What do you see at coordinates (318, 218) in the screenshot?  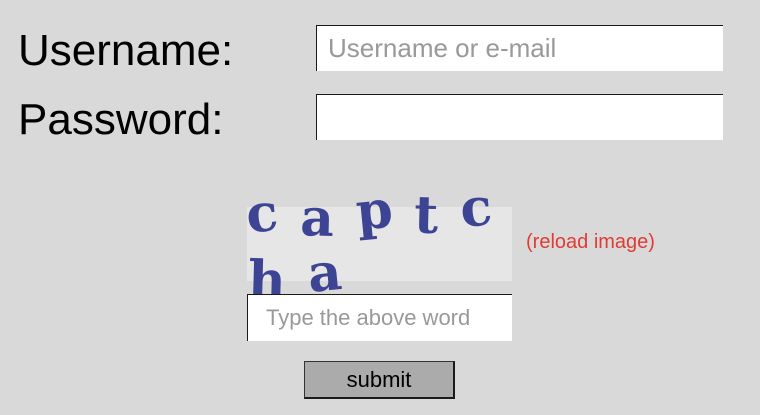 I see `captcha-letter: a` at bounding box center [318, 218].